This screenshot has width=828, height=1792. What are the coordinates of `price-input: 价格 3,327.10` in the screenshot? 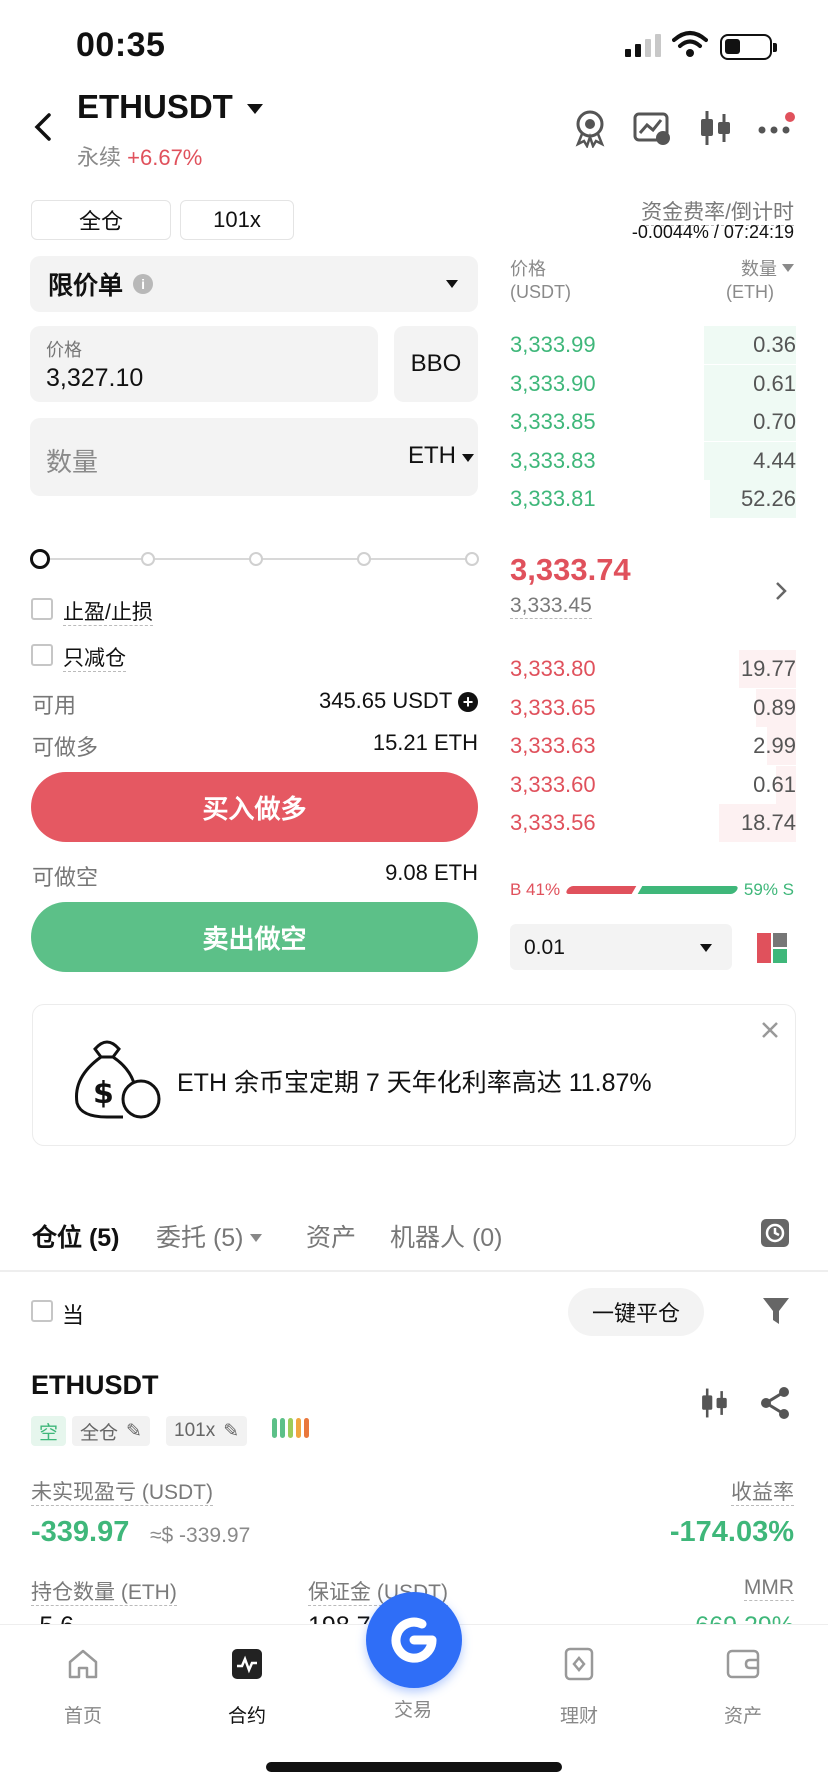 It's located at (204, 364).